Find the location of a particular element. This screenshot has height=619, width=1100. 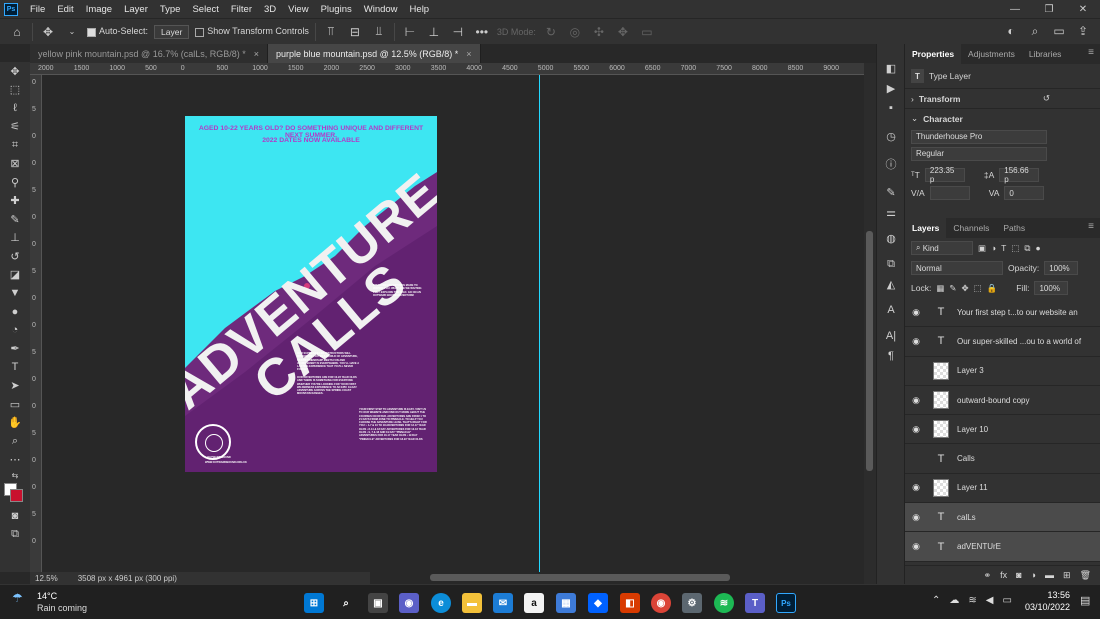

paint-bucket-icon: ▼ is located at coordinates (15, 293).